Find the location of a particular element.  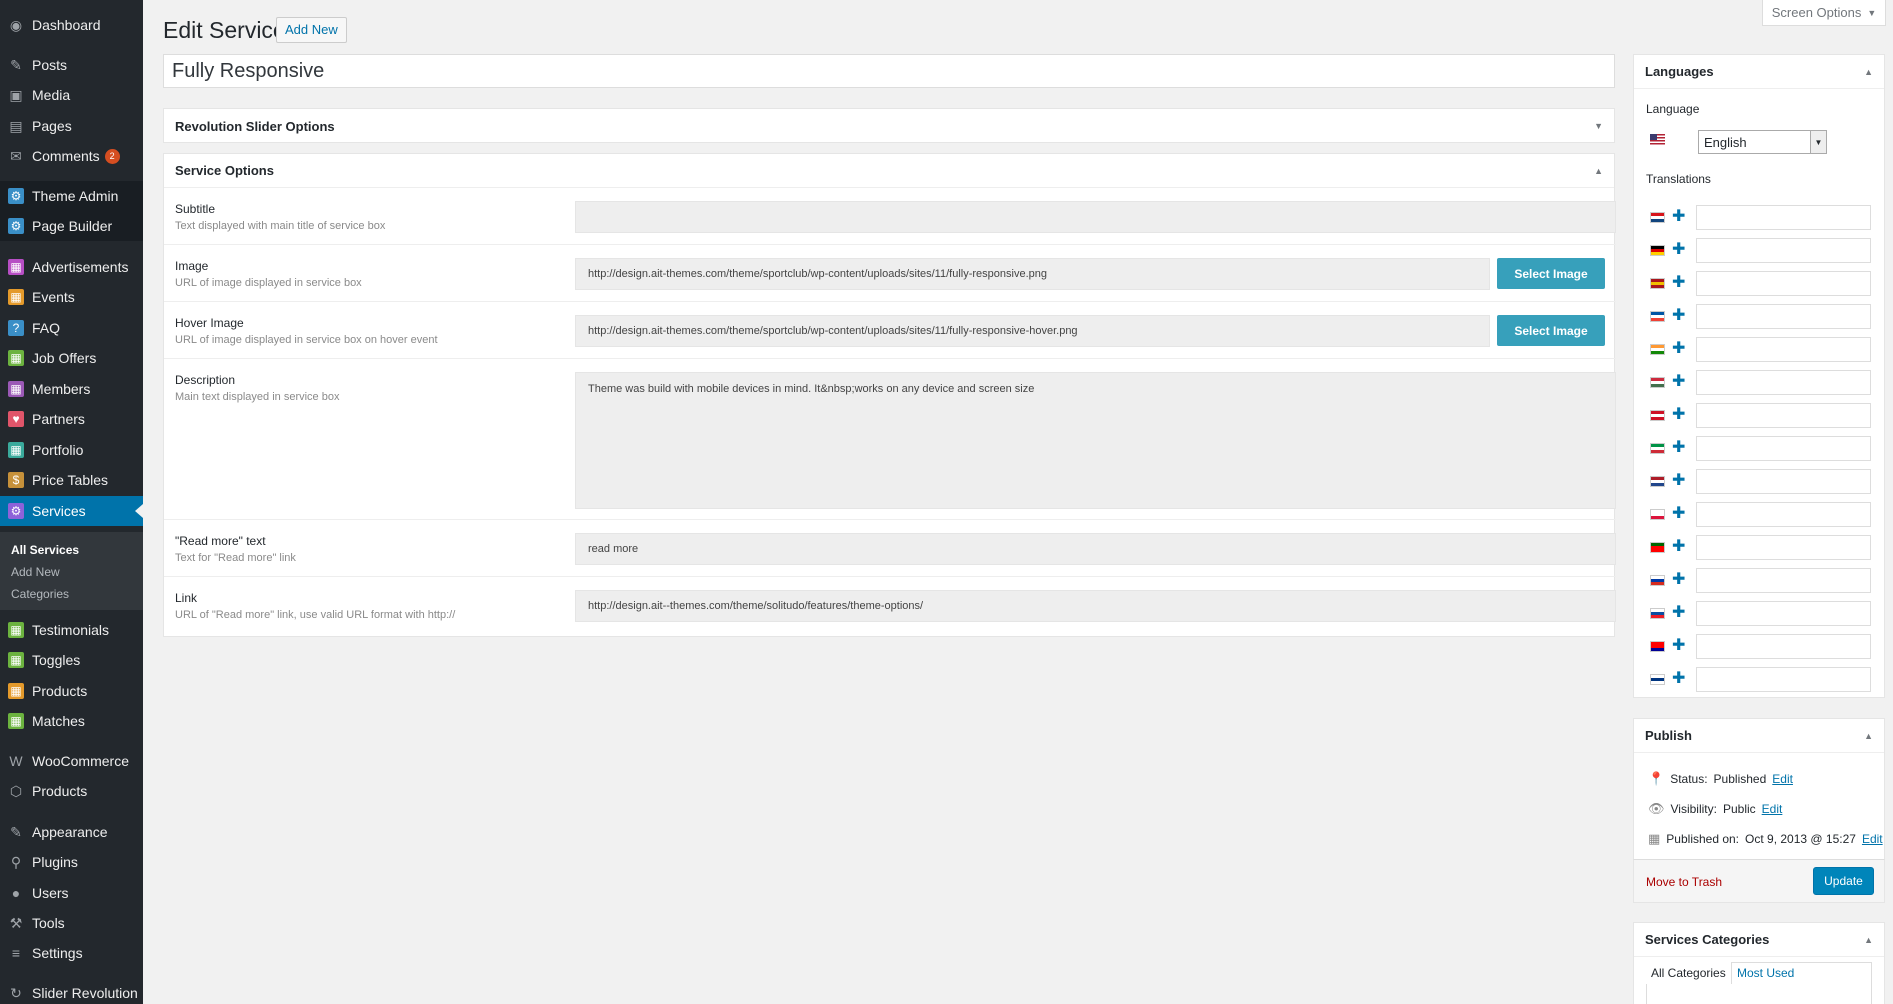

sidebar-item-dashboard: ◉ Dashboard is located at coordinates (71, 25).